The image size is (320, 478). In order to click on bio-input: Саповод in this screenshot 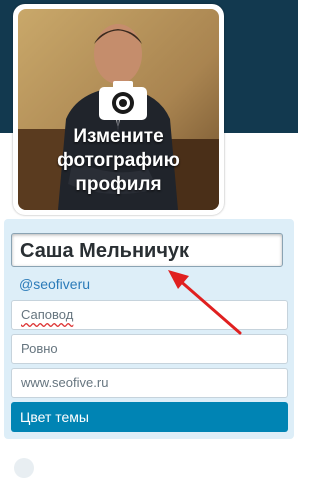, I will do `click(149, 315)`.